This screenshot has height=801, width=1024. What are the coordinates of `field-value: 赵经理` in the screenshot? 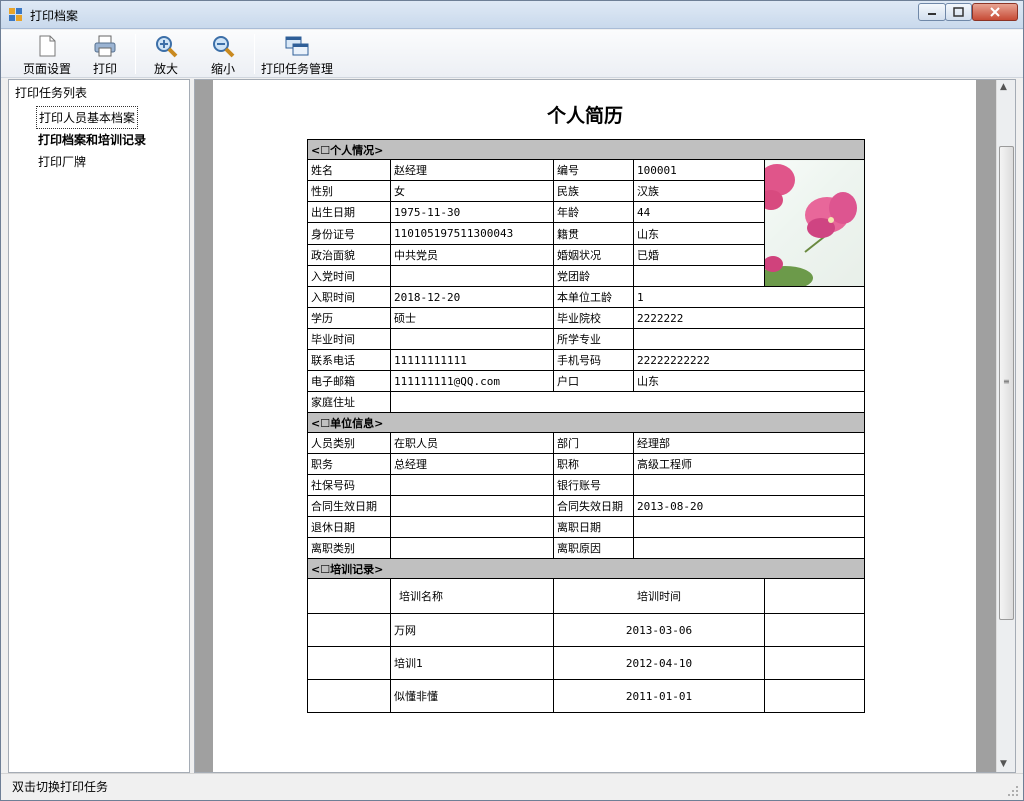 It's located at (472, 170).